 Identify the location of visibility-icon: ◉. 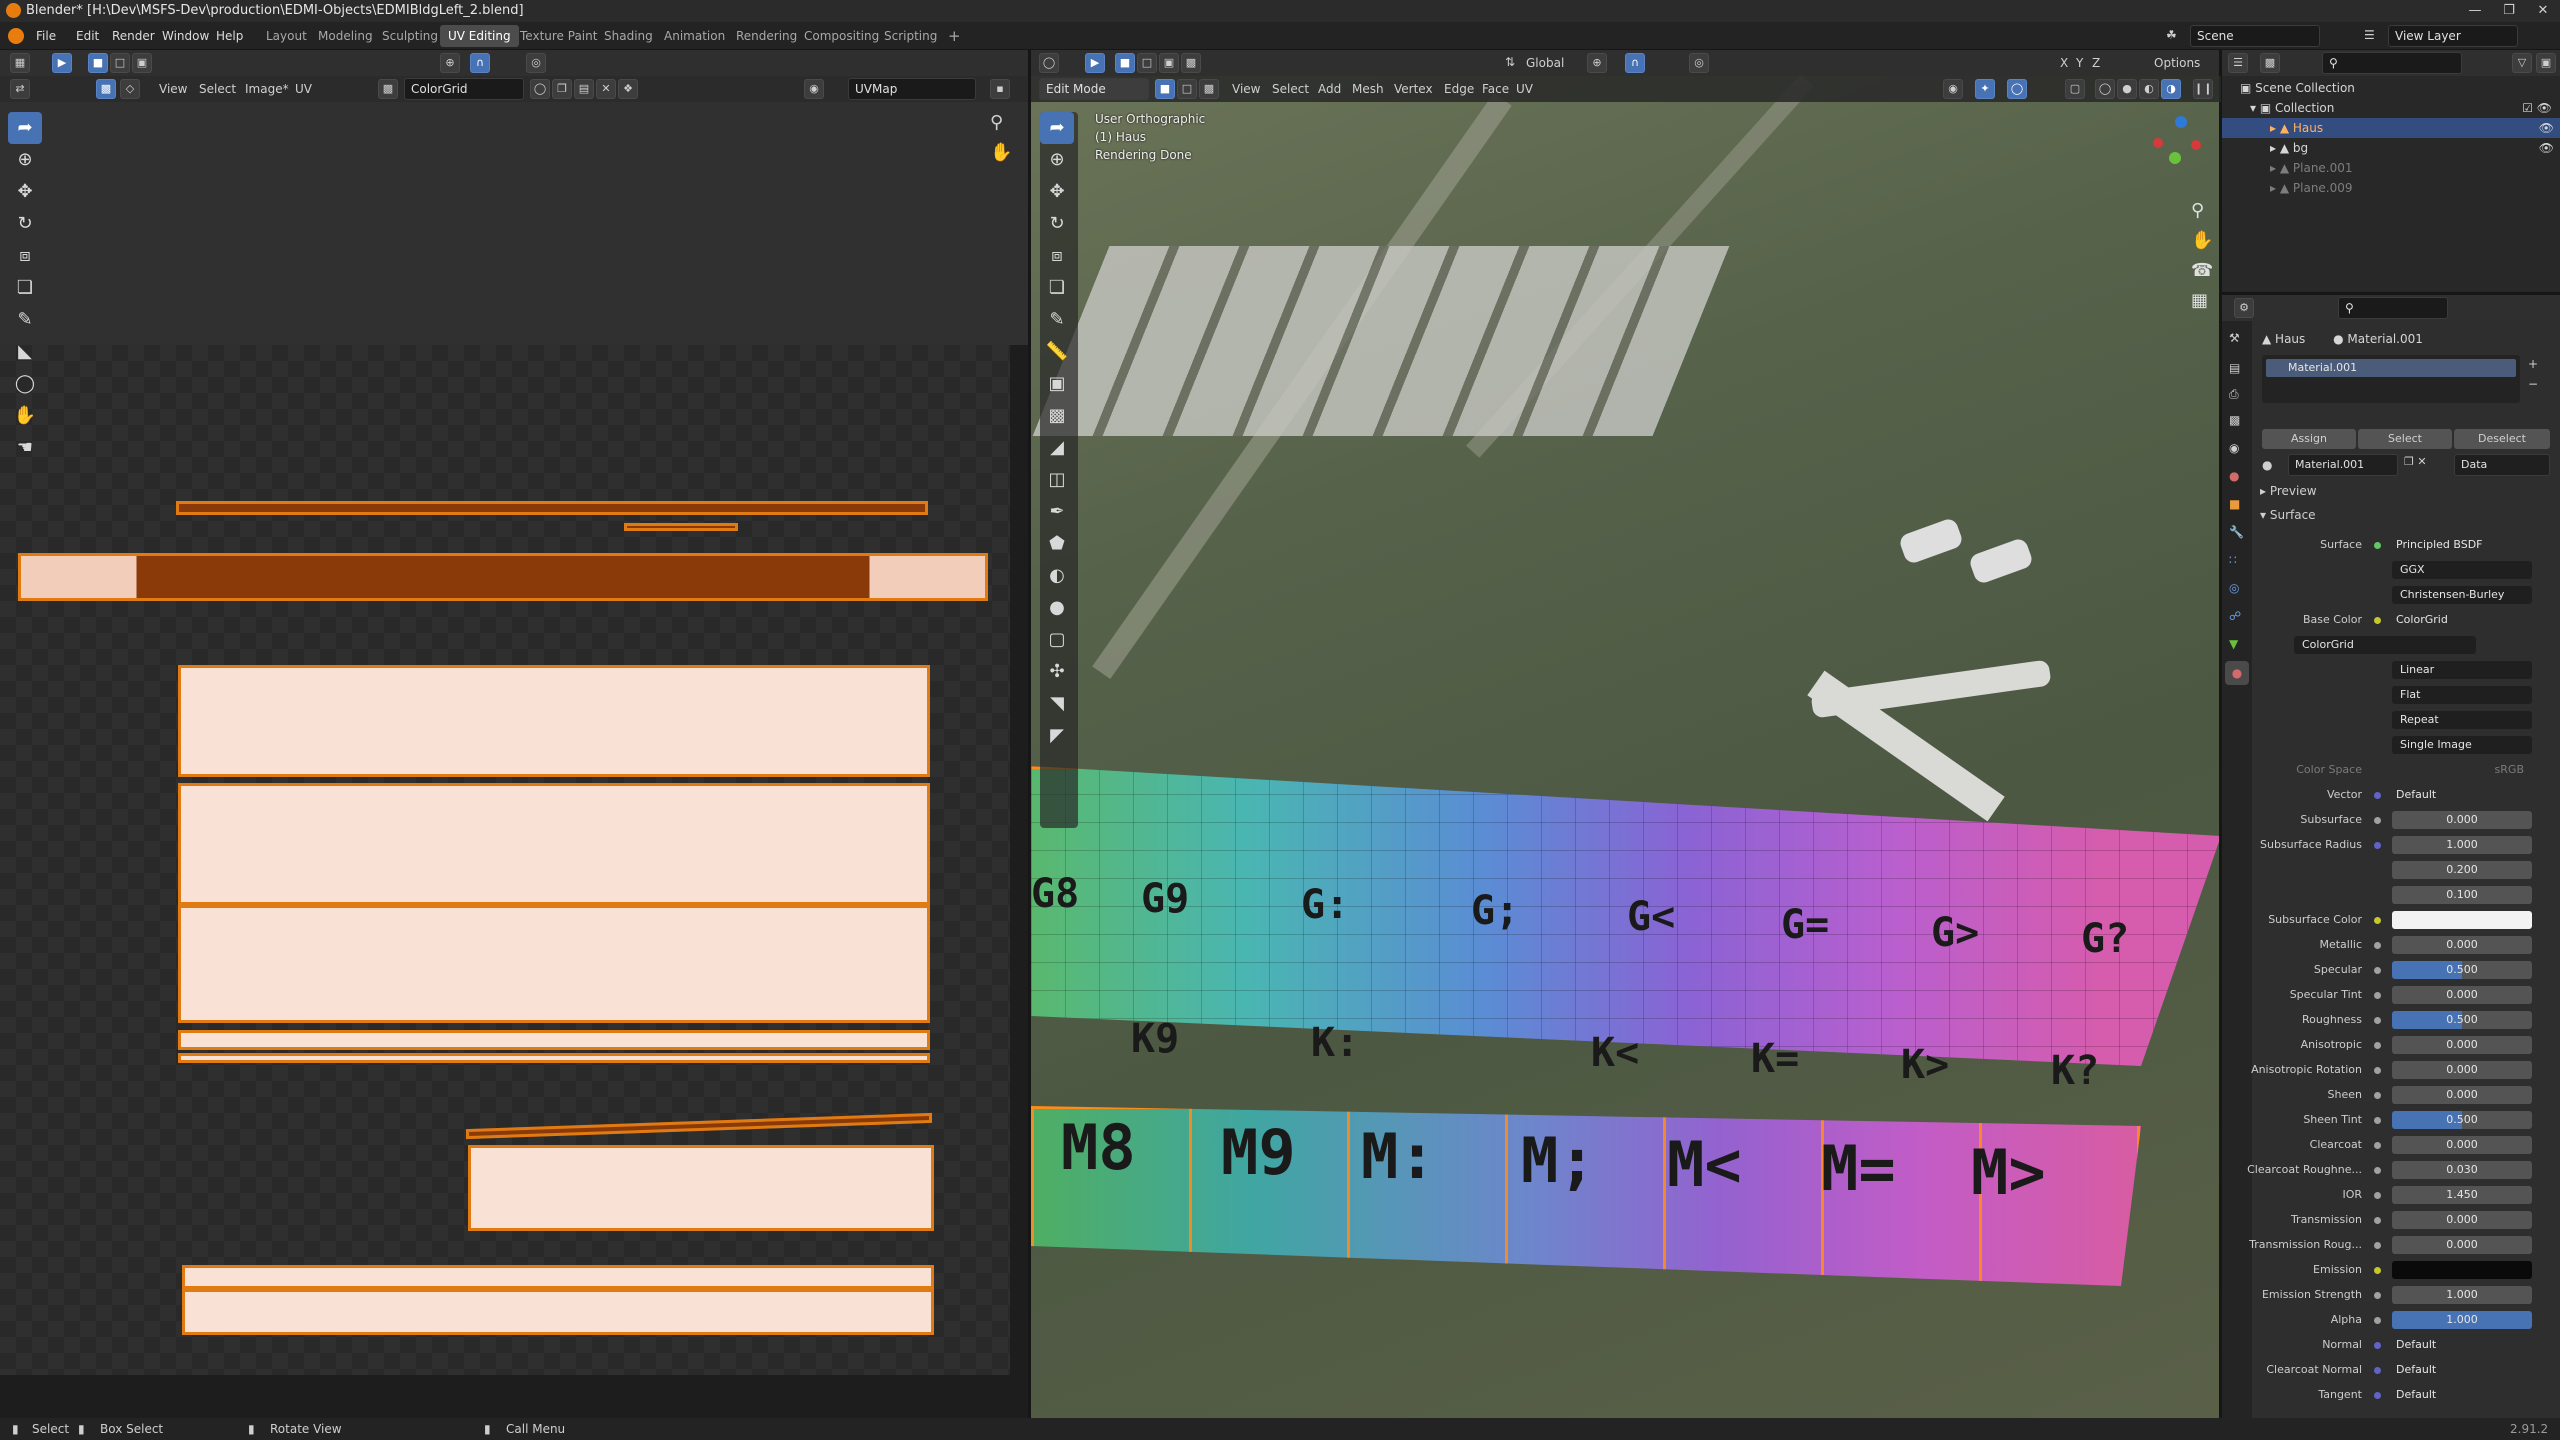
(1953, 89).